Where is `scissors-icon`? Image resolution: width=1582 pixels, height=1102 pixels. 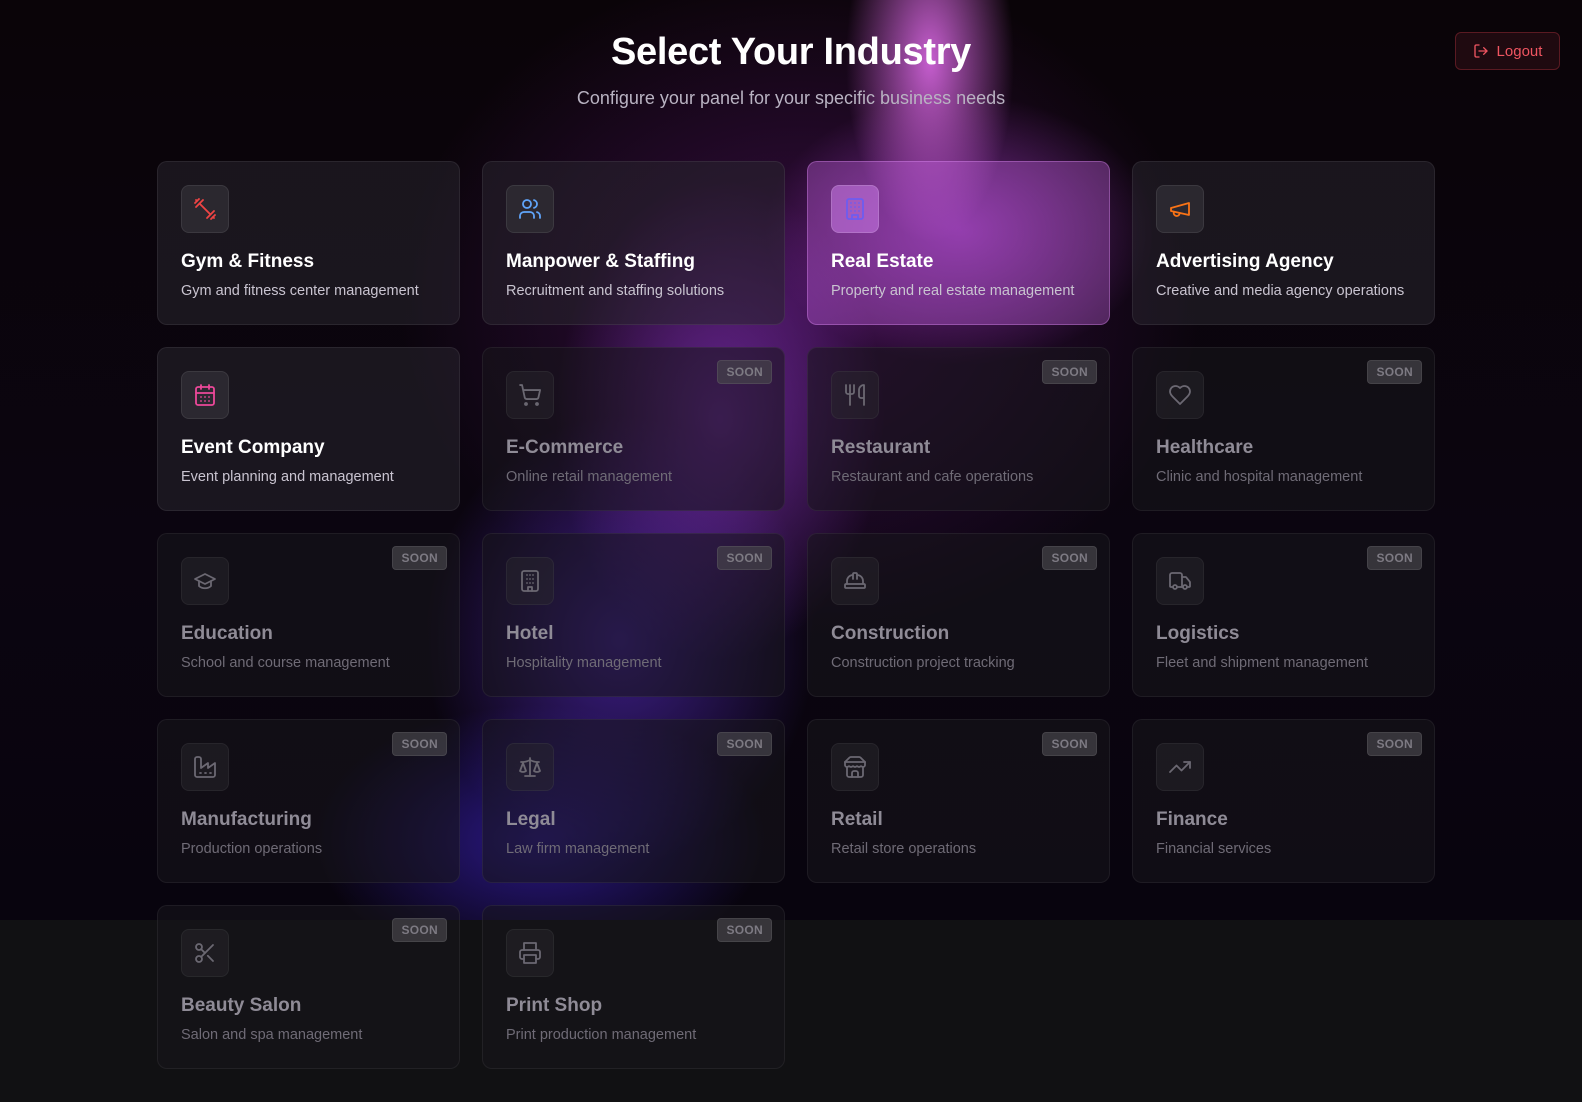 scissors-icon is located at coordinates (204, 953).